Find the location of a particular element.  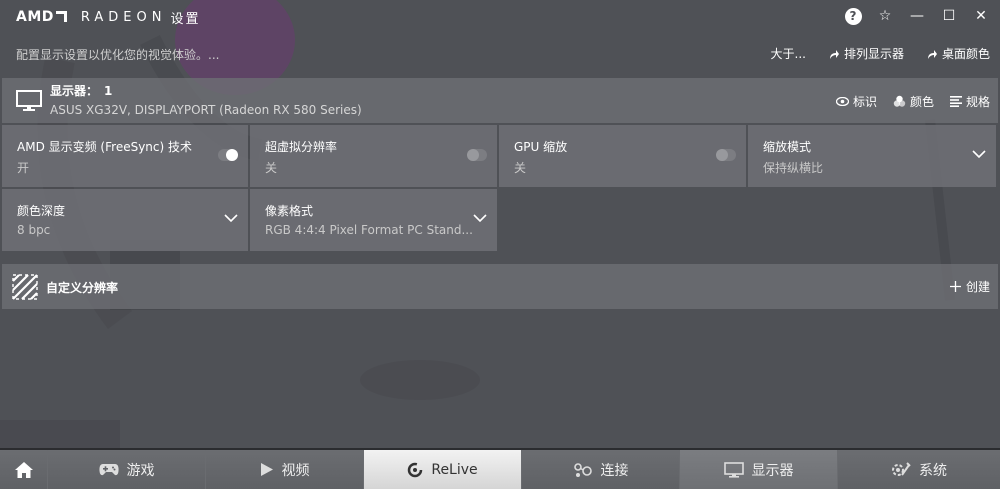

scaling-mode-value: 保持纵横比 is located at coordinates (793, 168).